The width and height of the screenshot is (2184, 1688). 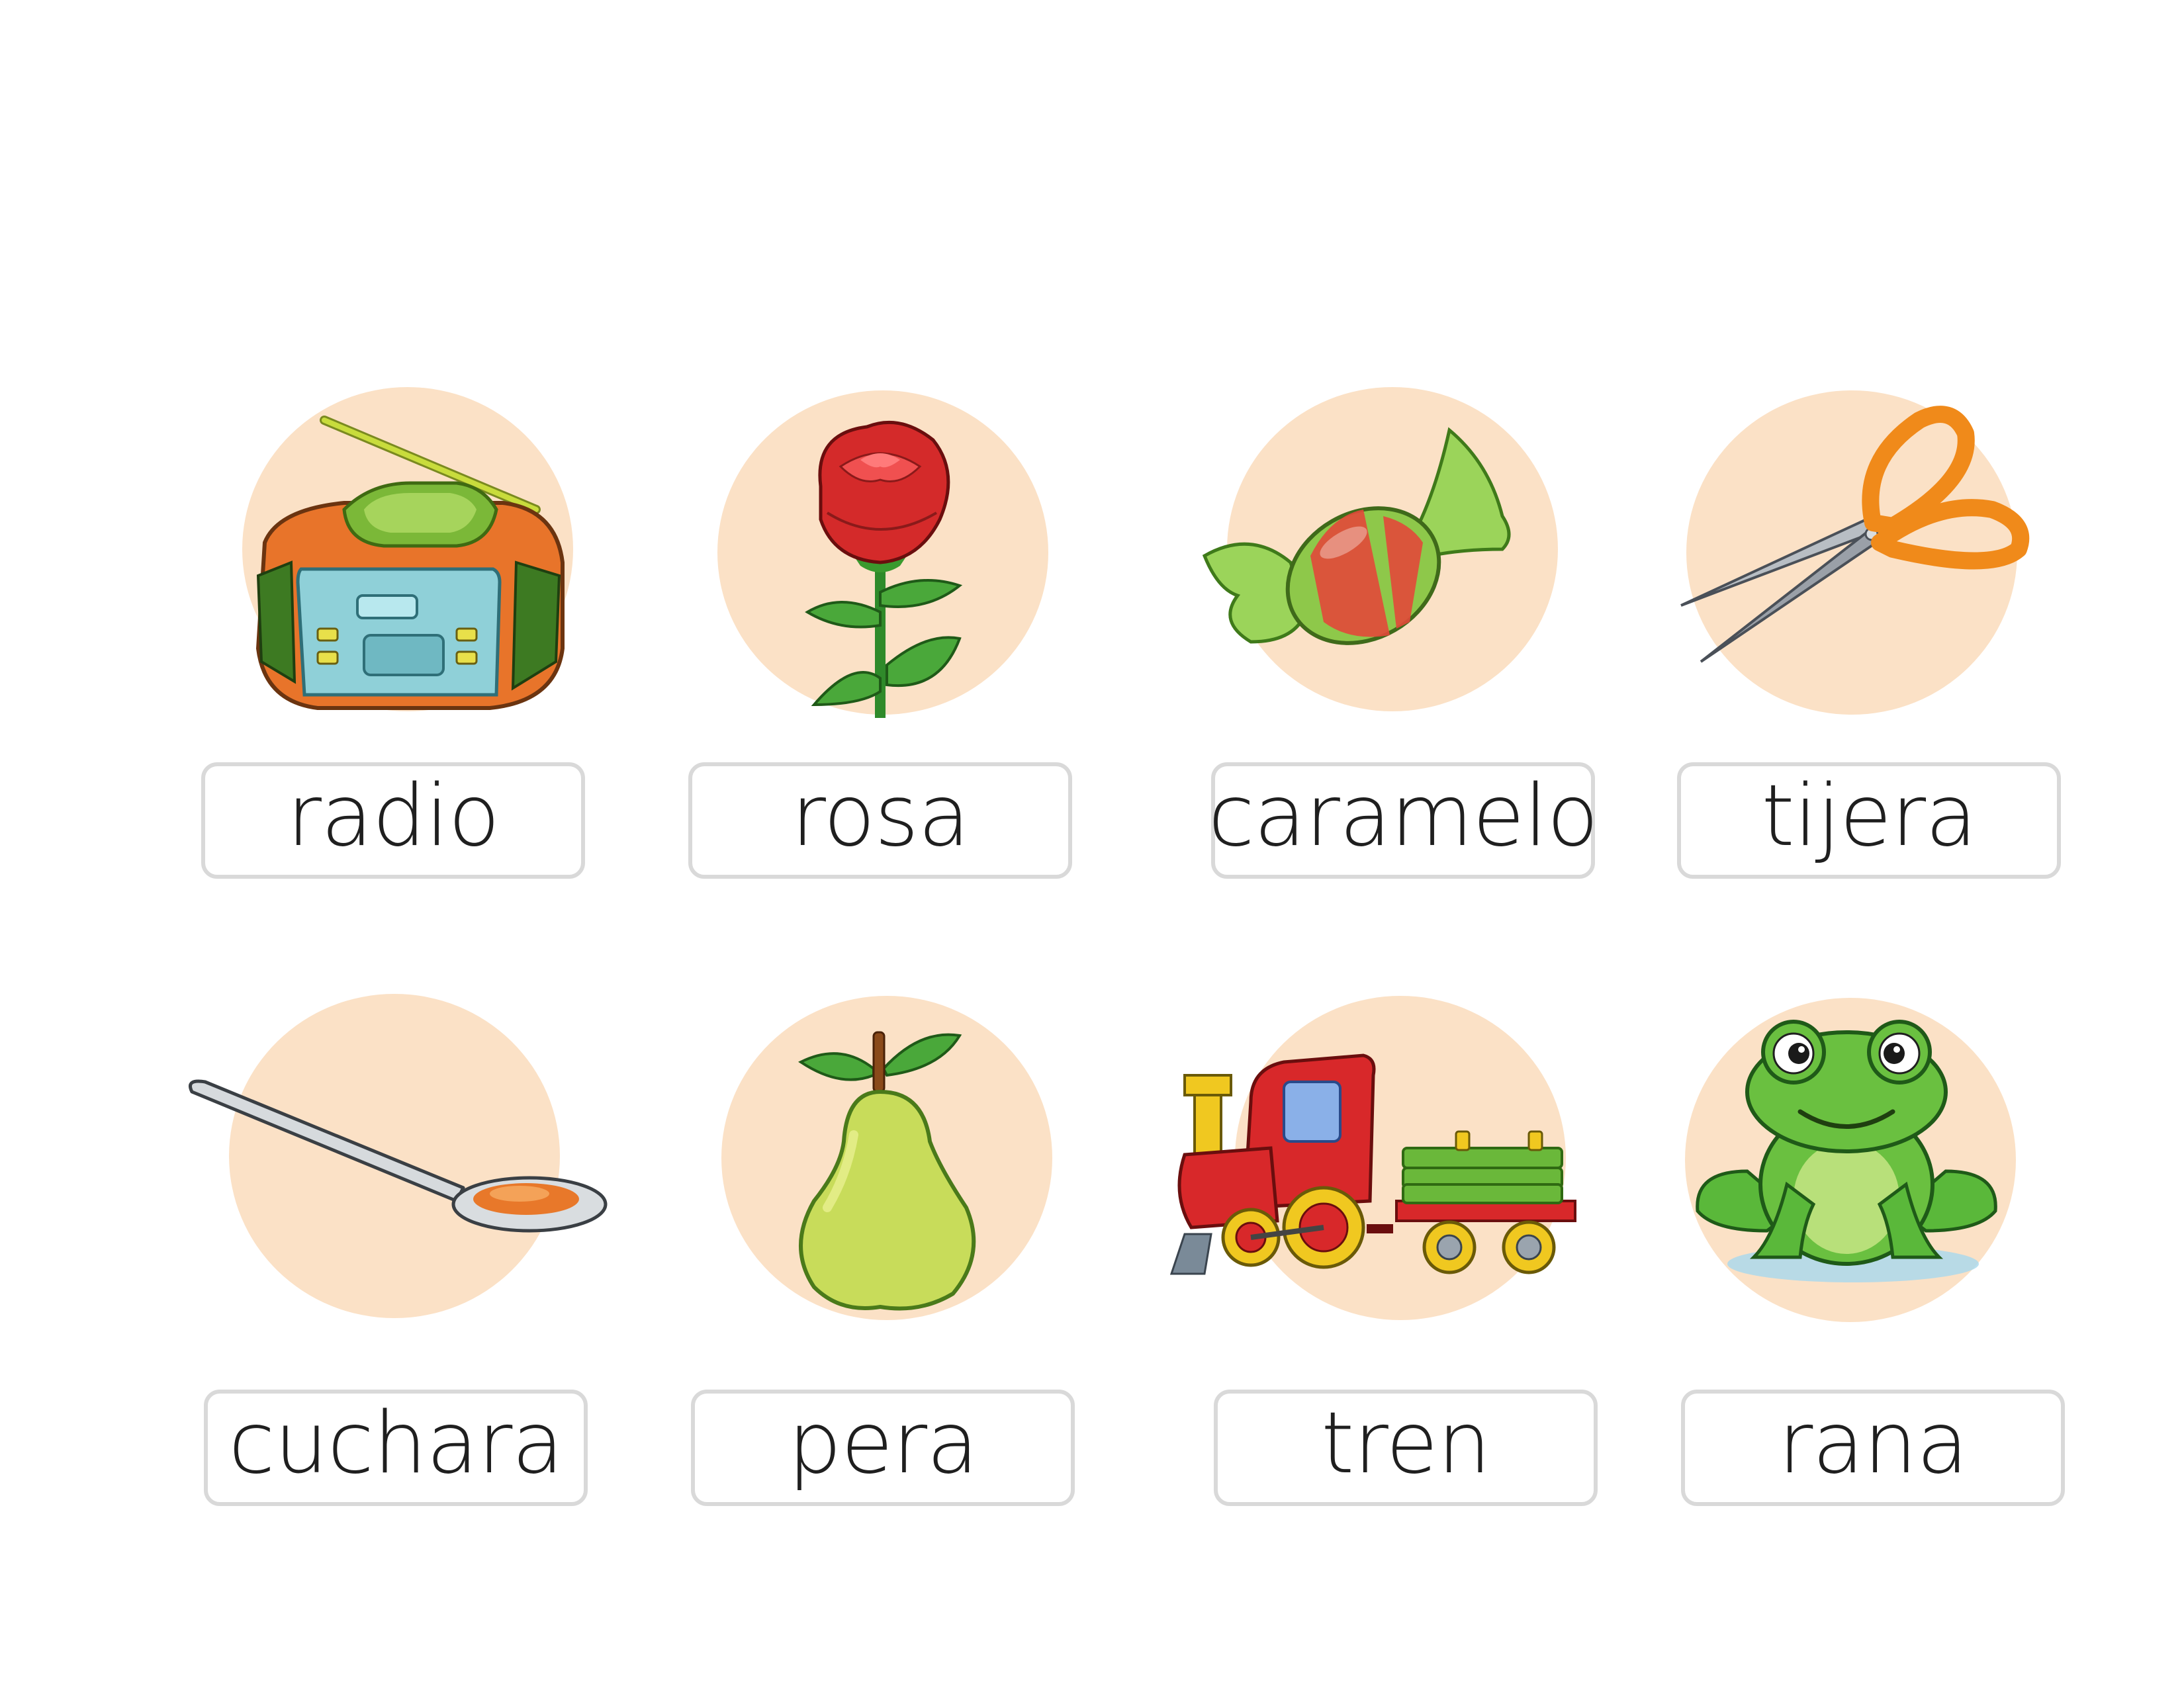 I want to click on word-box-rosa: rosa, so click(x=880, y=820).